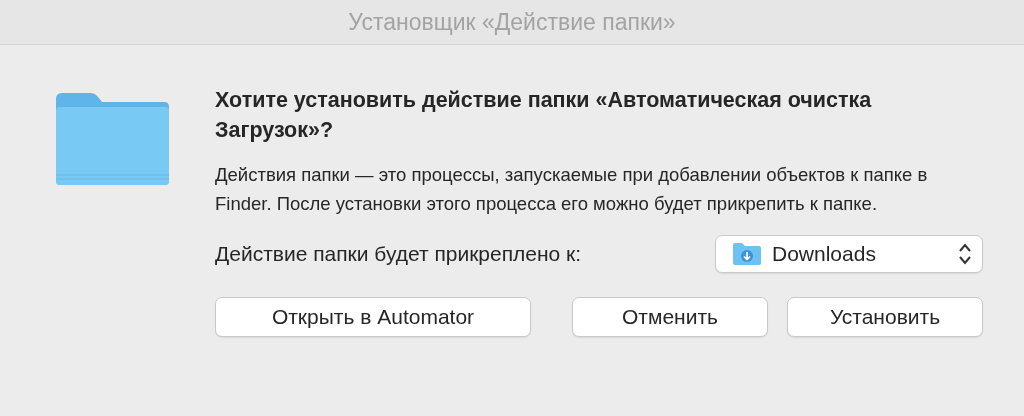  What do you see at coordinates (572, 189) in the screenshot?
I see `dialog-message: Действия папки — это процессы, запускаемые при добавлении объектов к папке в Finder. После установки этого процесса его можно будет прикрепить к папке.` at bounding box center [572, 189].